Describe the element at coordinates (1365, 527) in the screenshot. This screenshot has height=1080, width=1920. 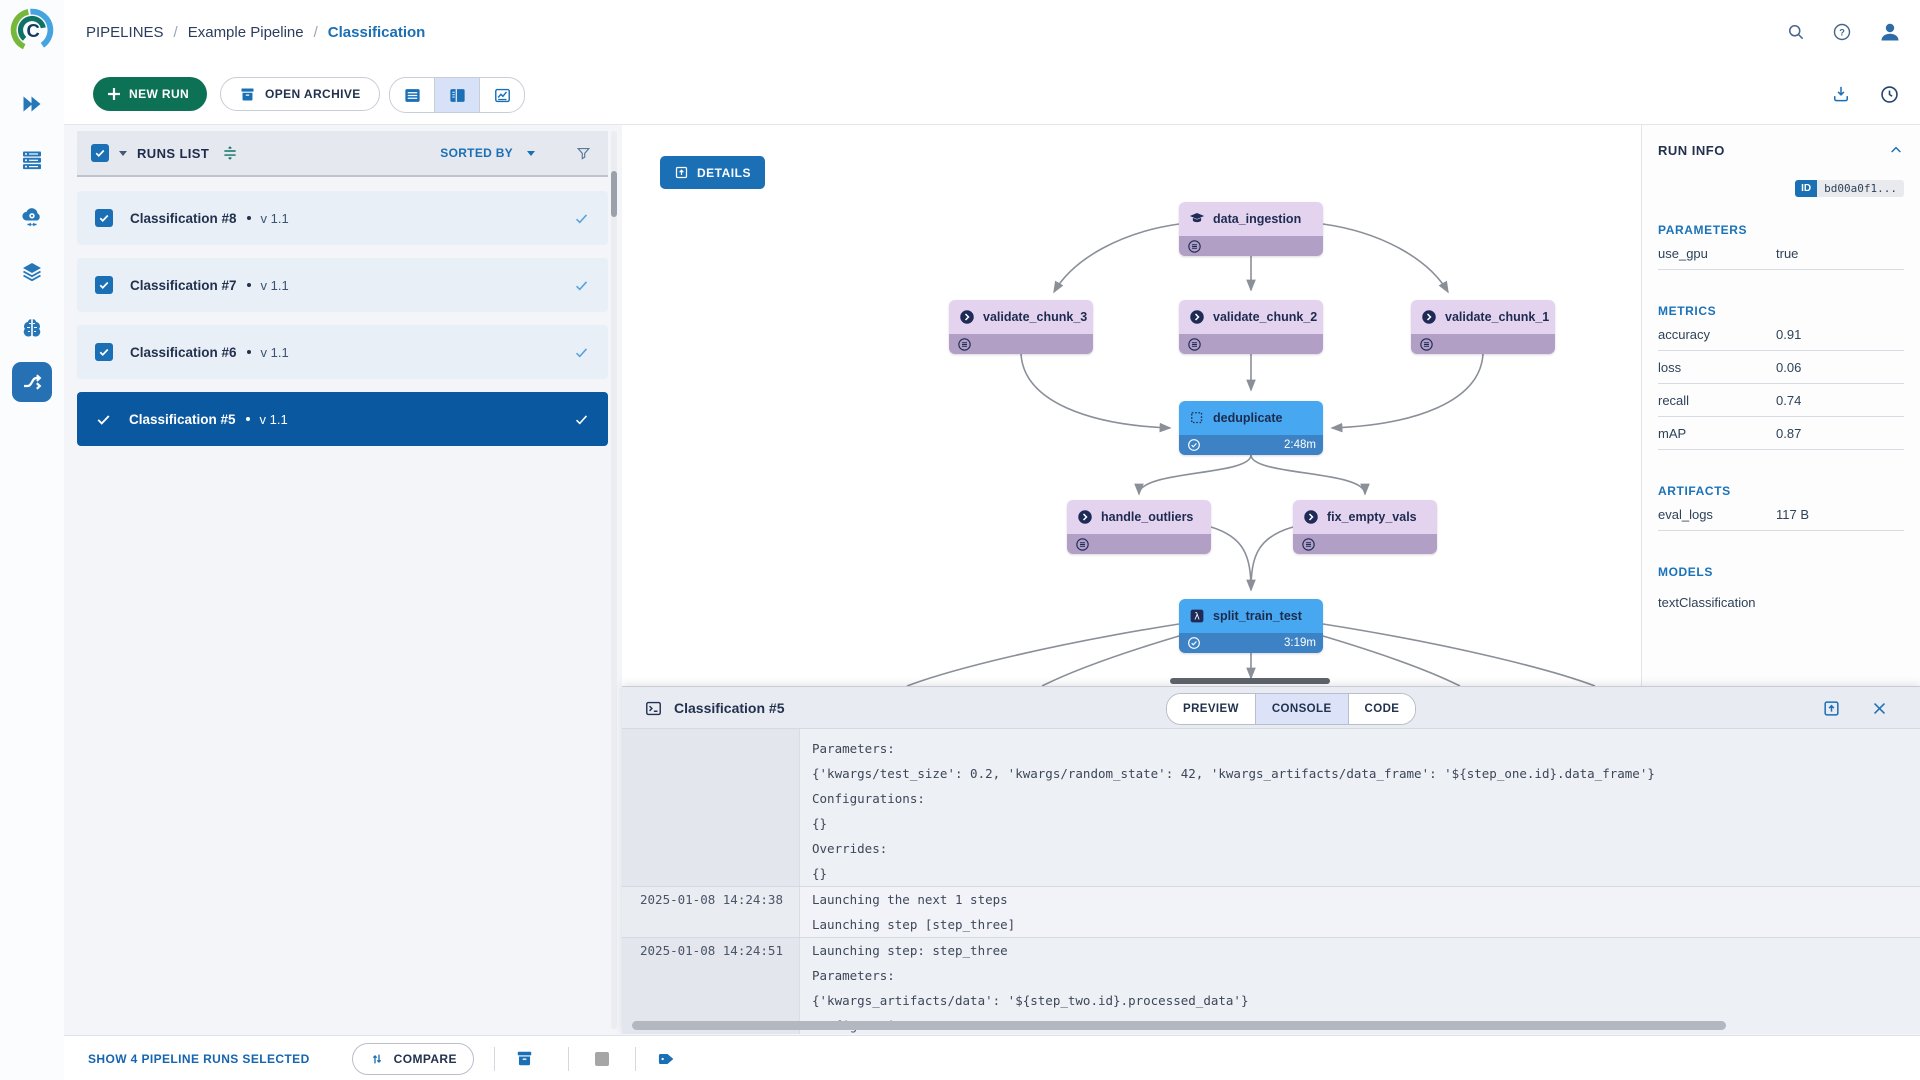
I see `dag-node-fix-empty-vals: fix_empty_vals` at that location.